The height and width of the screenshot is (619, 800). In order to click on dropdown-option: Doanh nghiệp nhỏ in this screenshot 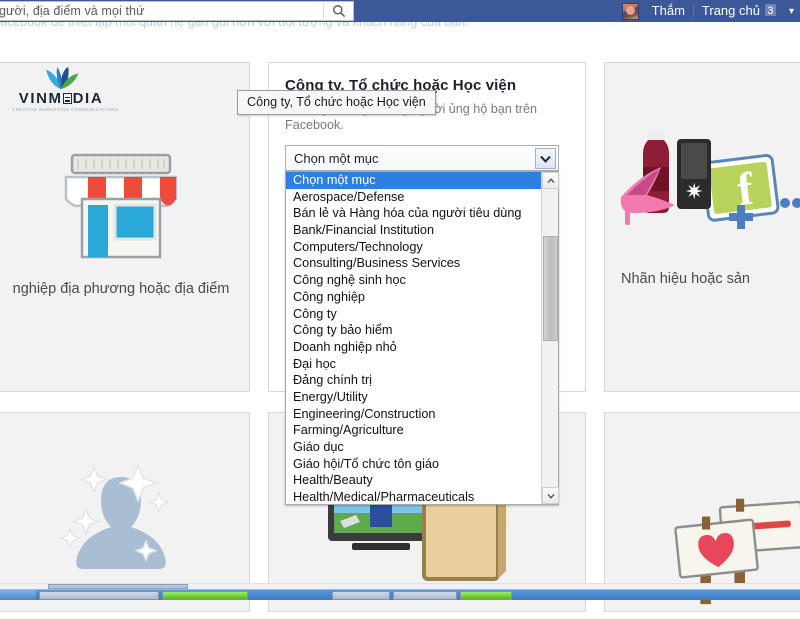, I will do `click(413, 347)`.